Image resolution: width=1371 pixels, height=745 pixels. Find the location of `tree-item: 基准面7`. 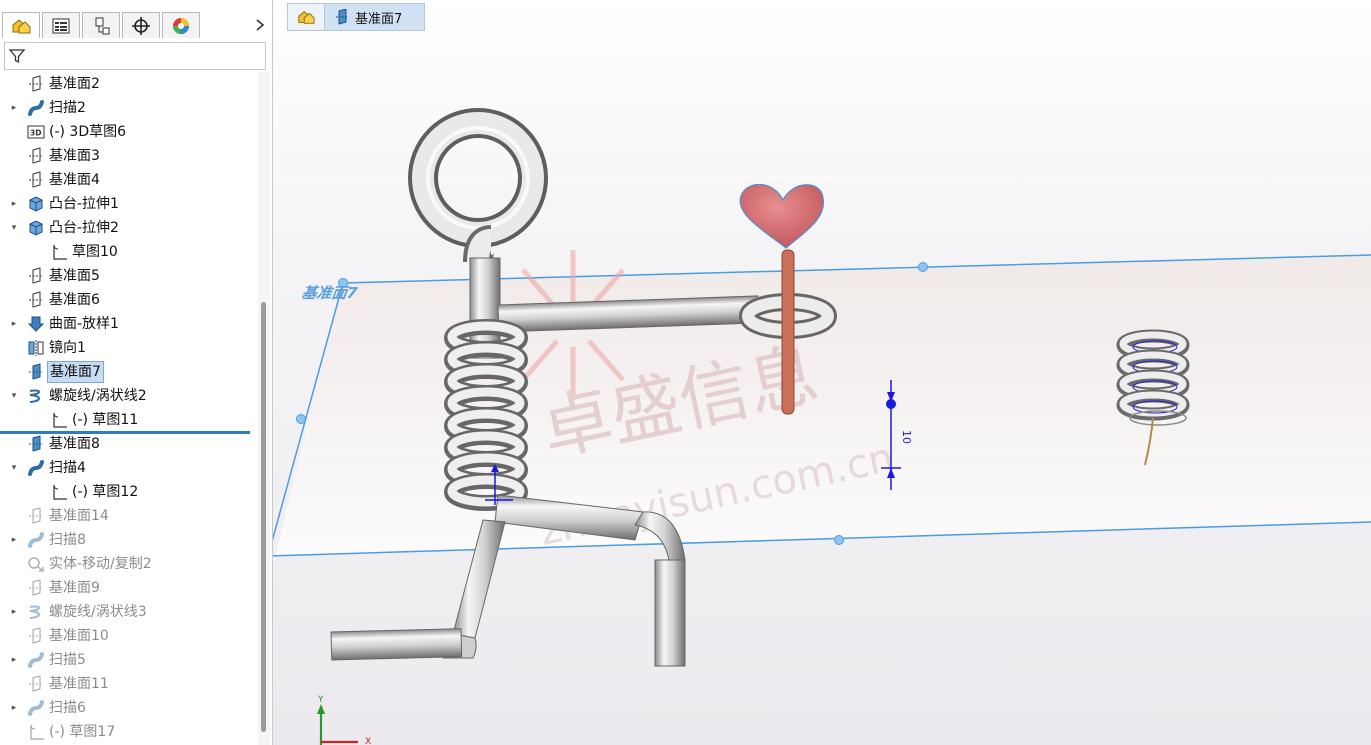

tree-item: 基准面7 is located at coordinates (129, 372).